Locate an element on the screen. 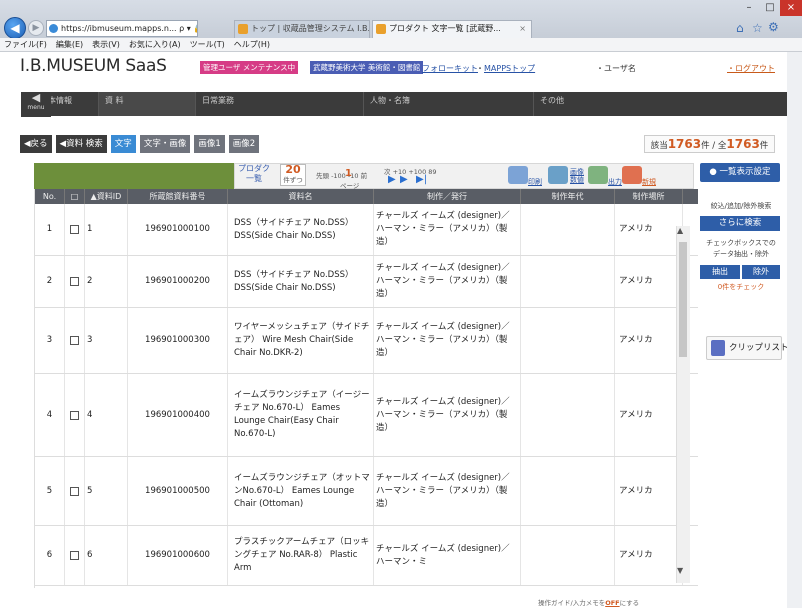  tab-text: 文字 is located at coordinates (123, 144).